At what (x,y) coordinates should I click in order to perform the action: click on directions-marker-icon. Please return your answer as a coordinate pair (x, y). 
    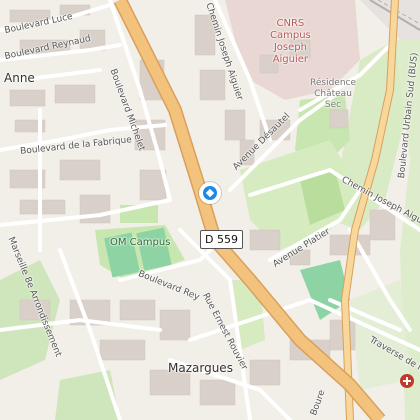
    Looking at the image, I should click on (210, 193).